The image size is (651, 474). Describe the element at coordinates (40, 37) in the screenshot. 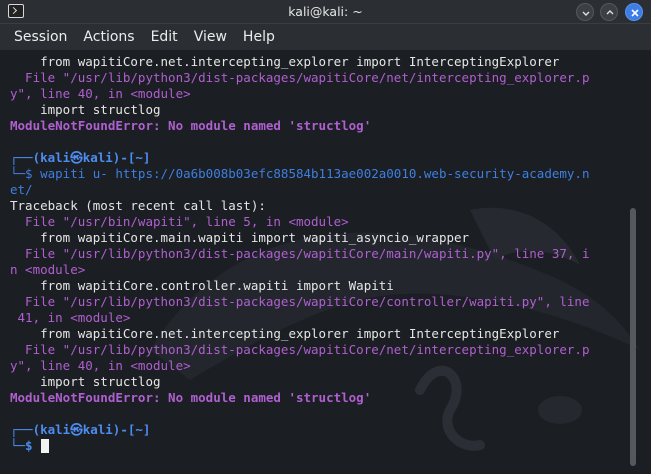

I see `menu-session: Session` at that location.